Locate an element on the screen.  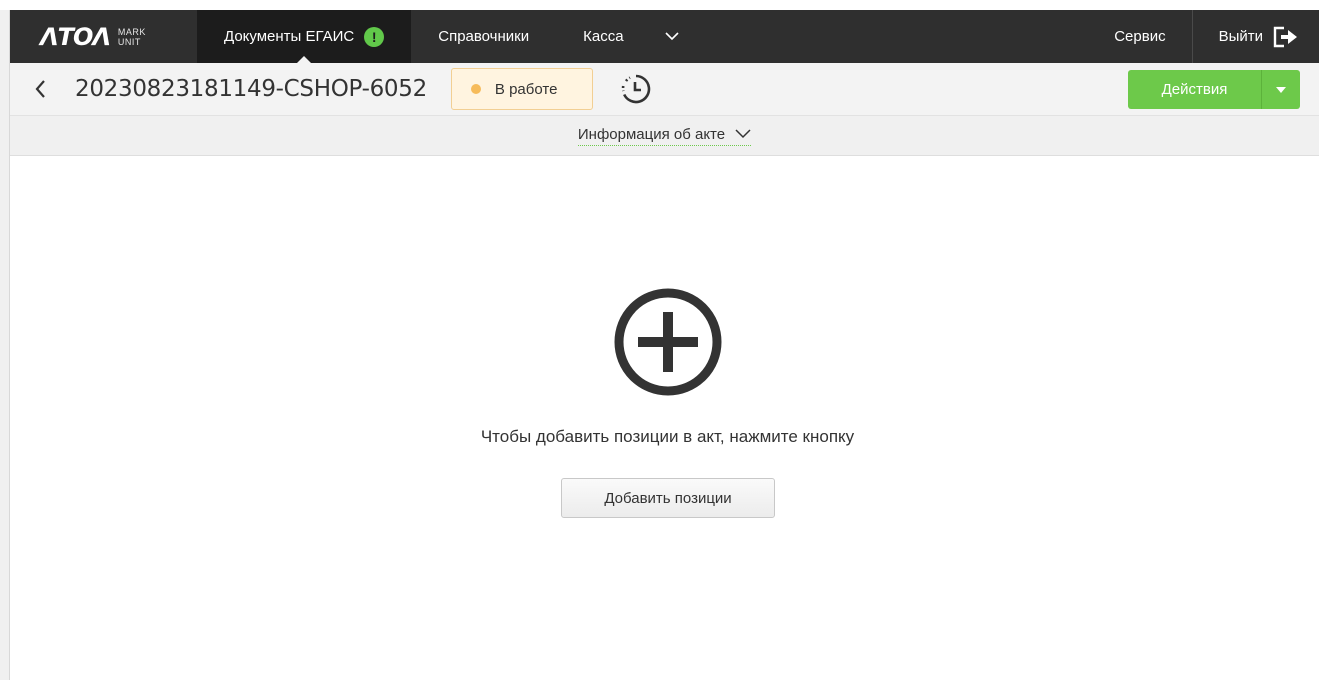
nav-more-chevron-down-icon is located at coordinates (661, 36).